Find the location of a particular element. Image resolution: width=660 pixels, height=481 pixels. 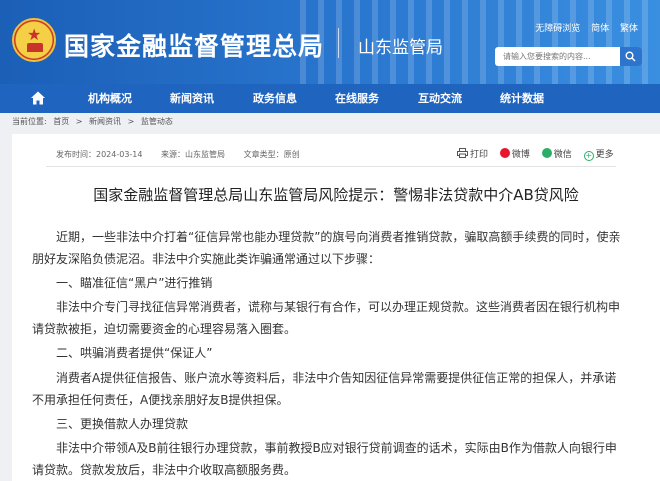

main-nav: 机构概况 新闻资讯 政务信息 在线服务 互动交流 统计数据 is located at coordinates (330, 98).